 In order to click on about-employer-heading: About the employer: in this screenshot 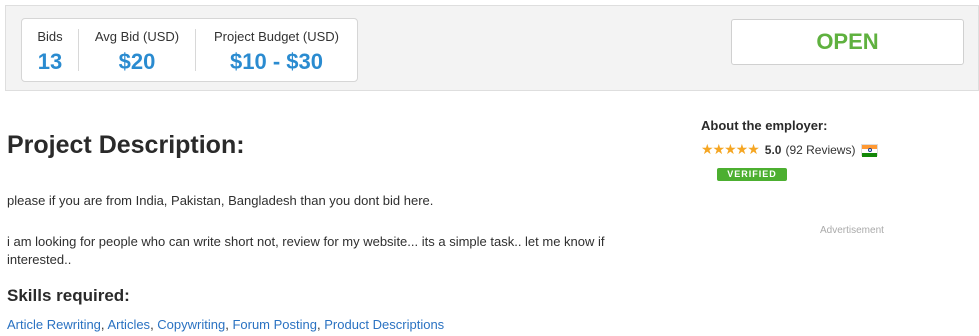, I will do `click(764, 125)`.